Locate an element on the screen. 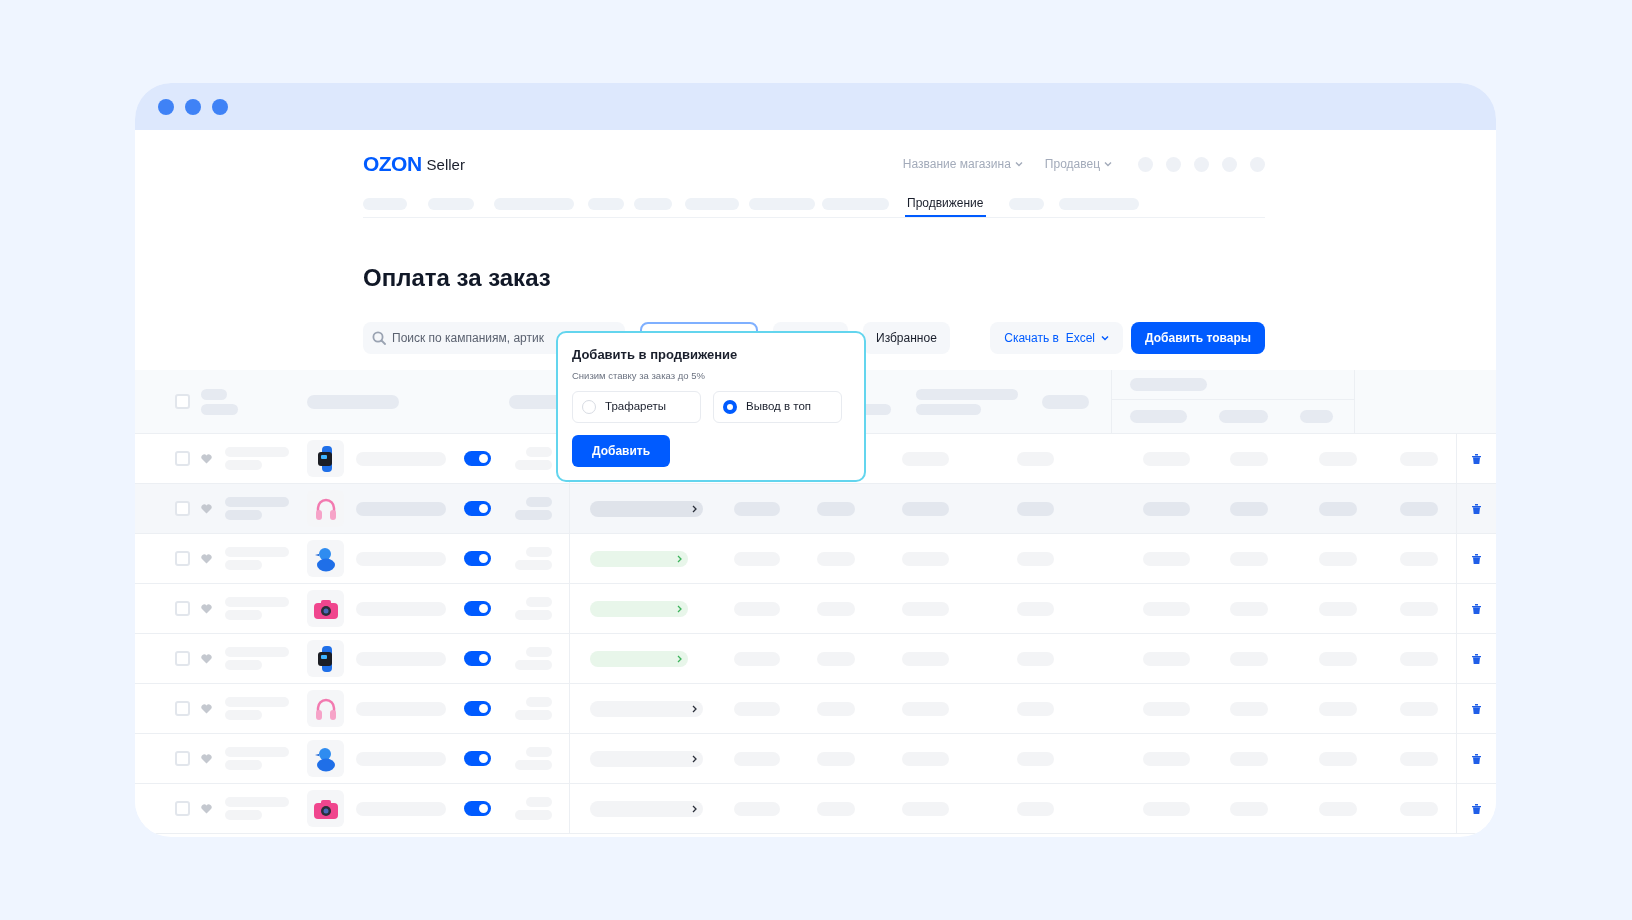 The width and height of the screenshot is (1632, 920). page-title: Оплата за заказ is located at coordinates (457, 278).